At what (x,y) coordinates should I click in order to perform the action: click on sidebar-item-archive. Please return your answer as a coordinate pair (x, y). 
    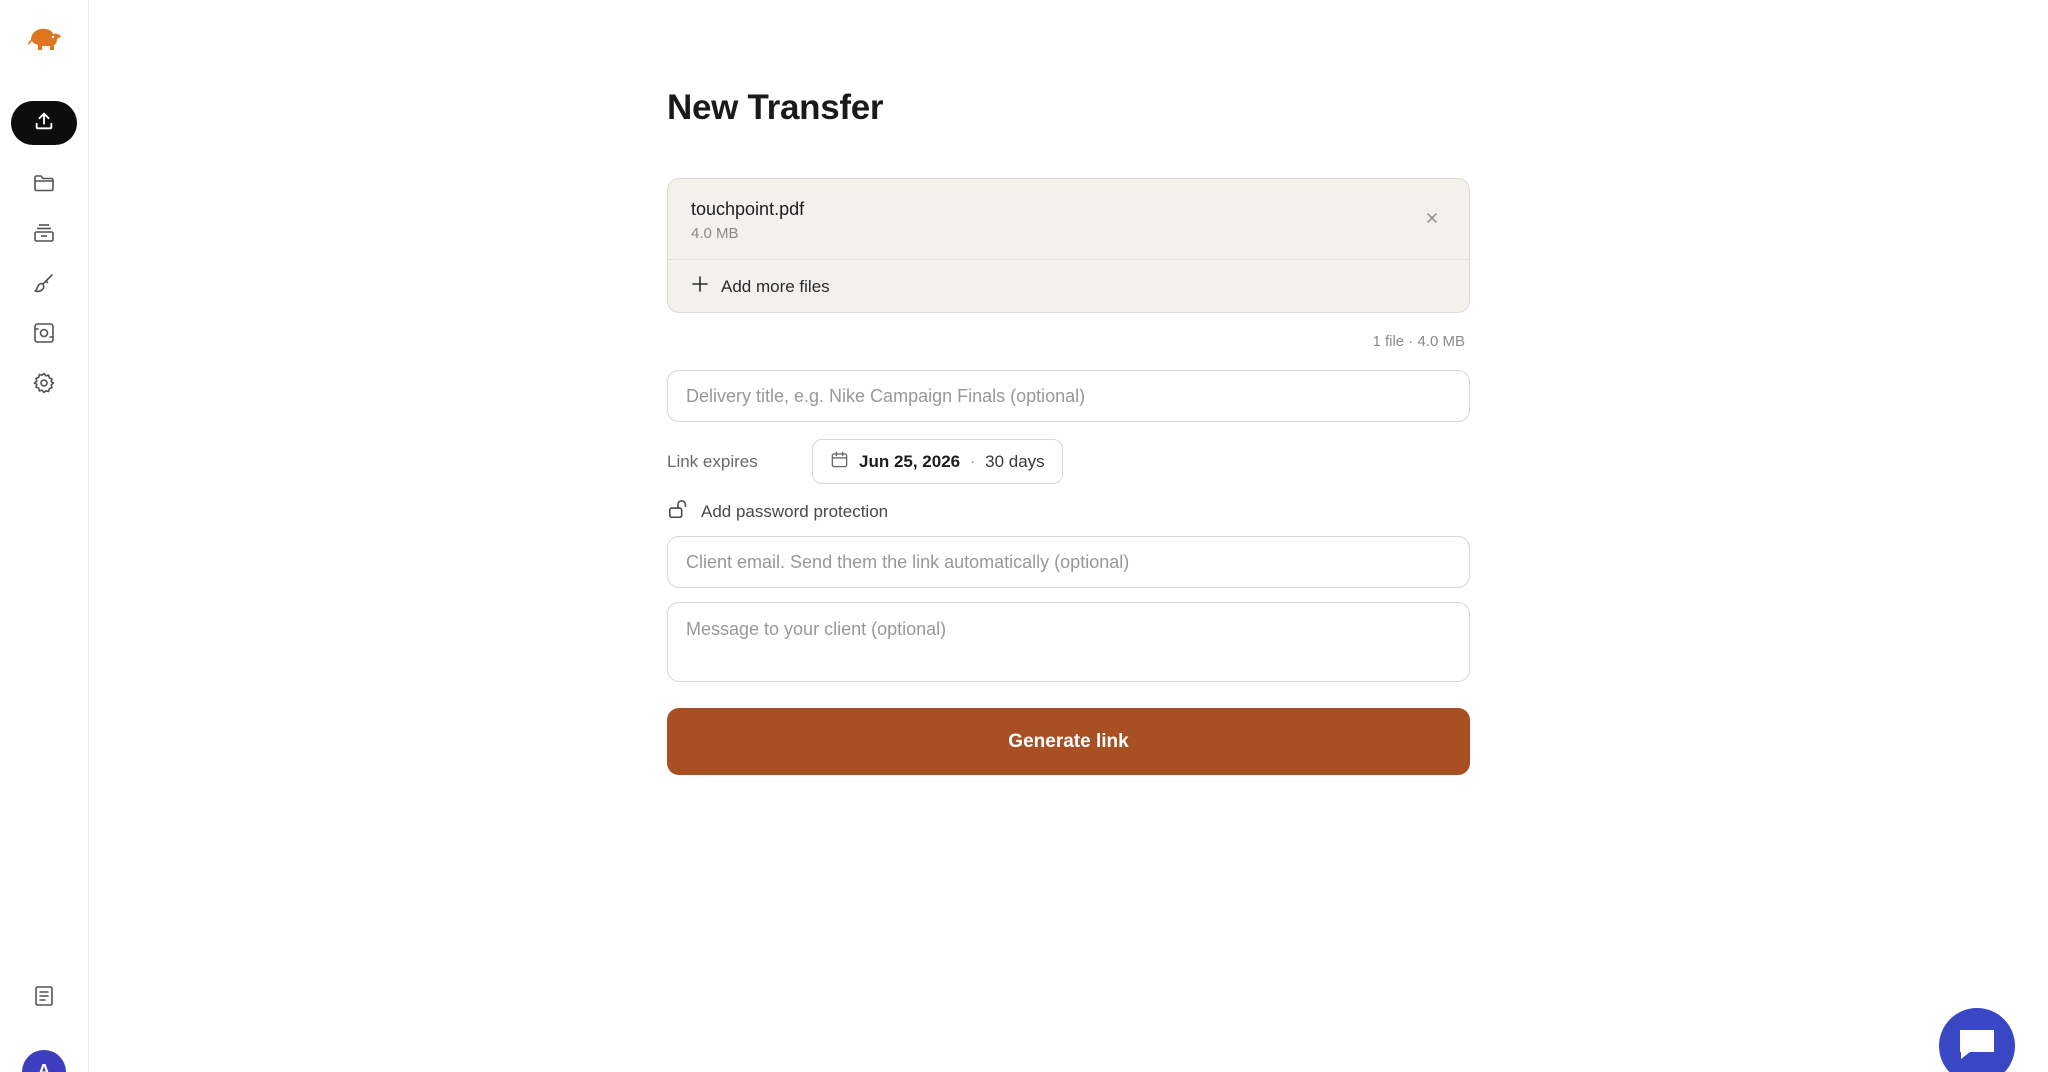
    Looking at the image, I should click on (44, 235).